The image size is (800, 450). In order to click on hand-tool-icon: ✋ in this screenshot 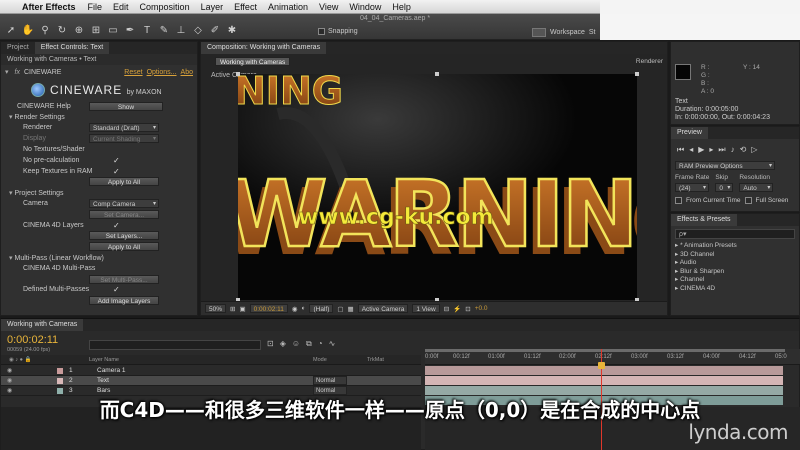, I will do `click(28, 30)`.